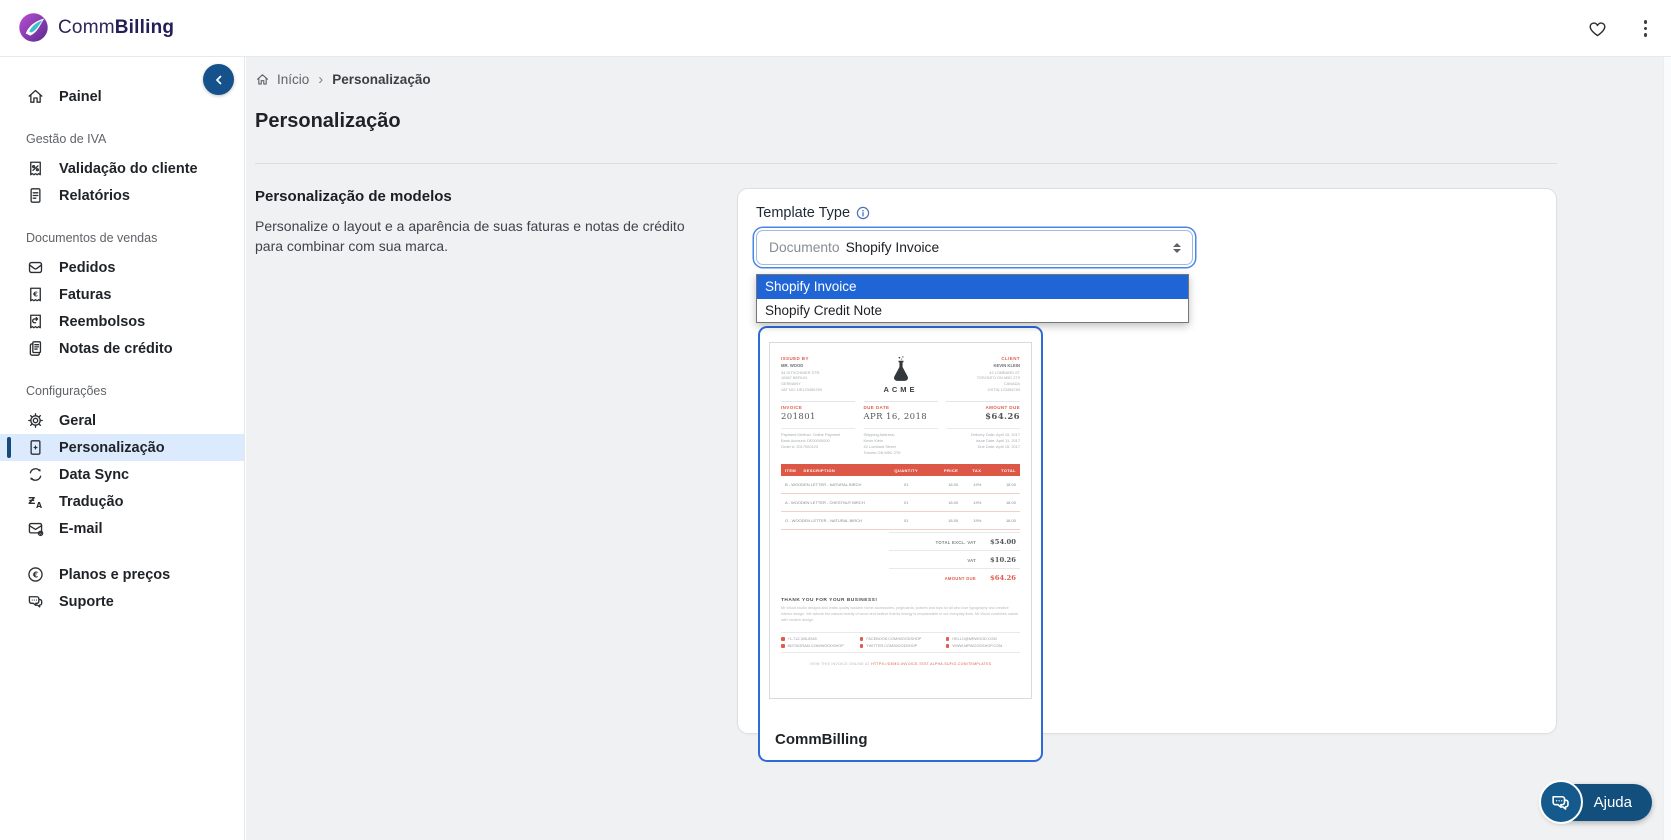  What do you see at coordinates (85, 294) in the screenshot?
I see `sidebar-item-label: Faturas` at bounding box center [85, 294].